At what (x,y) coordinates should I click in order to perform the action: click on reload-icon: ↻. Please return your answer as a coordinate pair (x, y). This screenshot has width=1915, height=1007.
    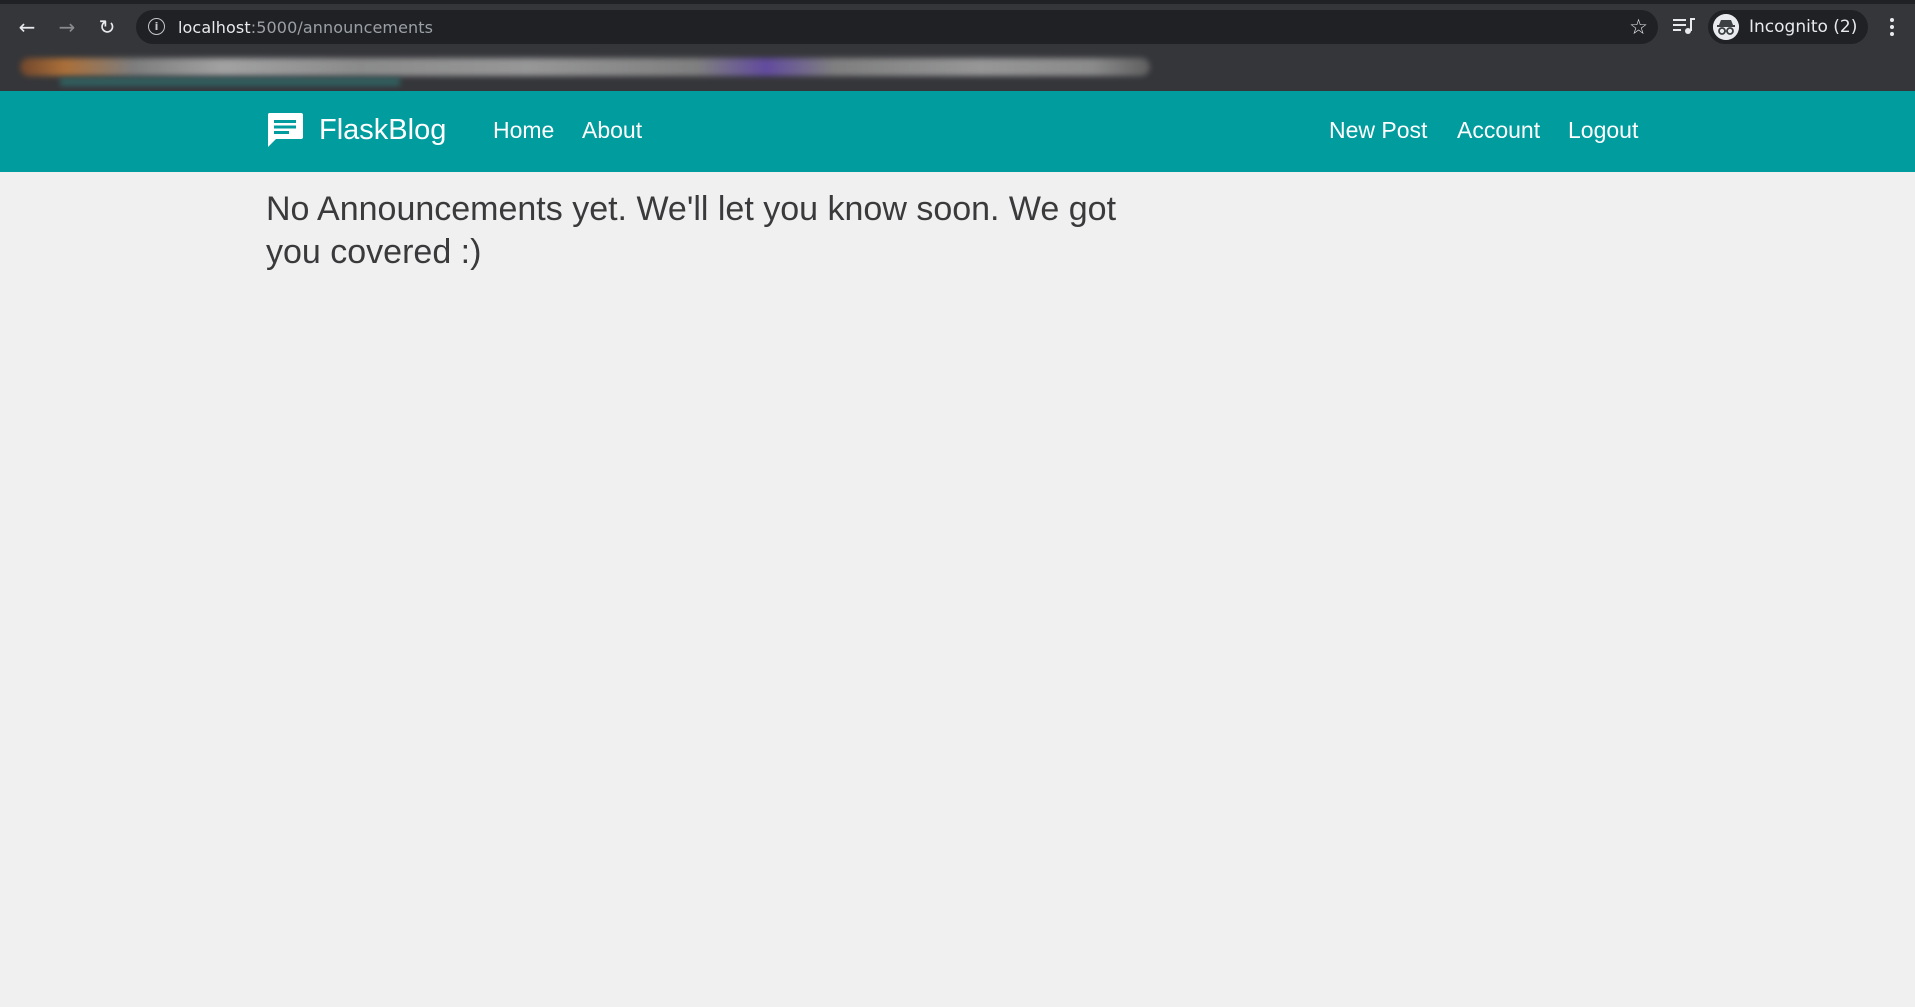
    Looking at the image, I should click on (107, 27).